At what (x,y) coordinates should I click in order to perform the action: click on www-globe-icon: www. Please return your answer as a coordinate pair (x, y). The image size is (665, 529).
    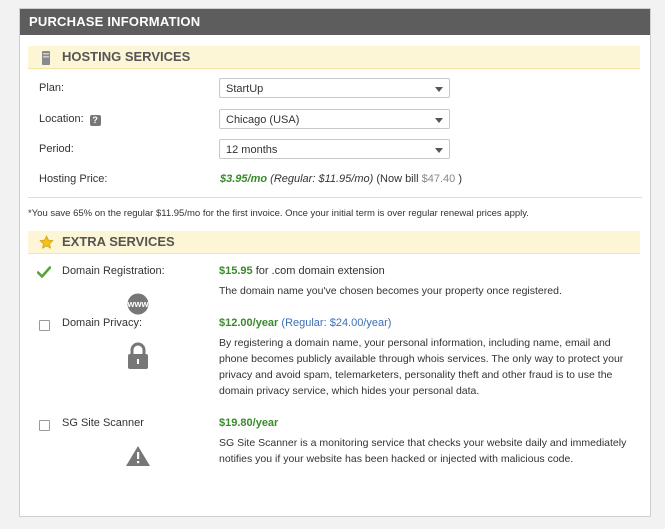
    Looking at the image, I should click on (138, 306).